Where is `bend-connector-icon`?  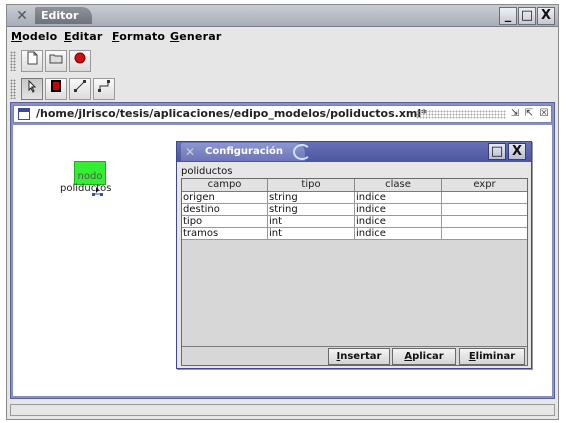 bend-connector-icon is located at coordinates (104, 89).